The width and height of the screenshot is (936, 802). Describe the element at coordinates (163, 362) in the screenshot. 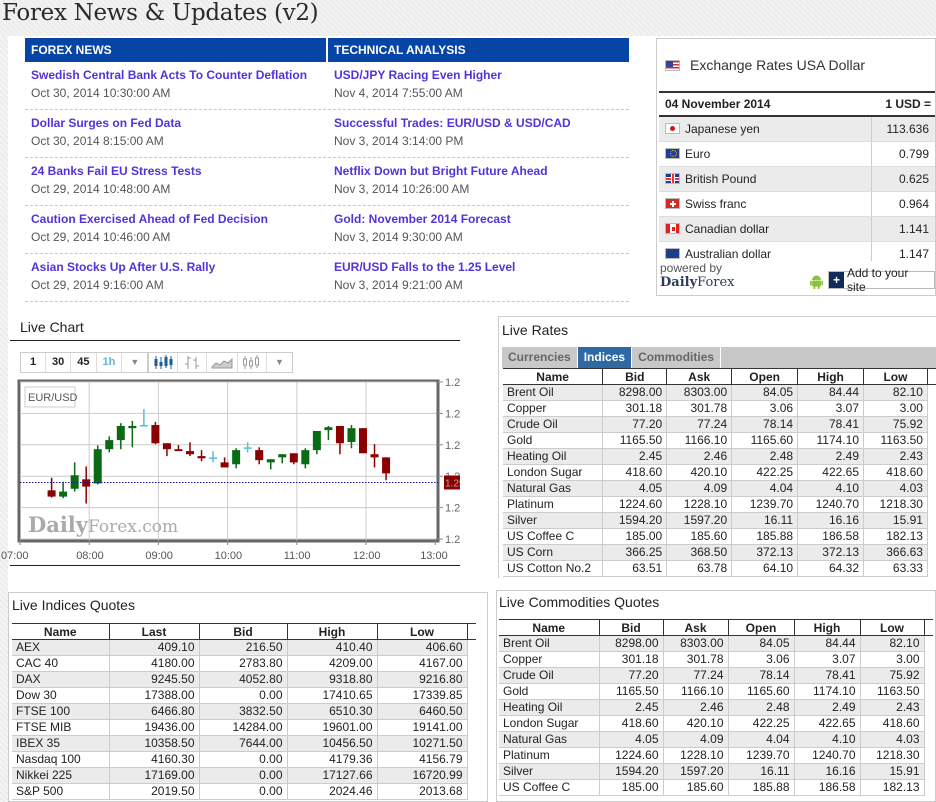

I see `candlestick-type-button` at that location.